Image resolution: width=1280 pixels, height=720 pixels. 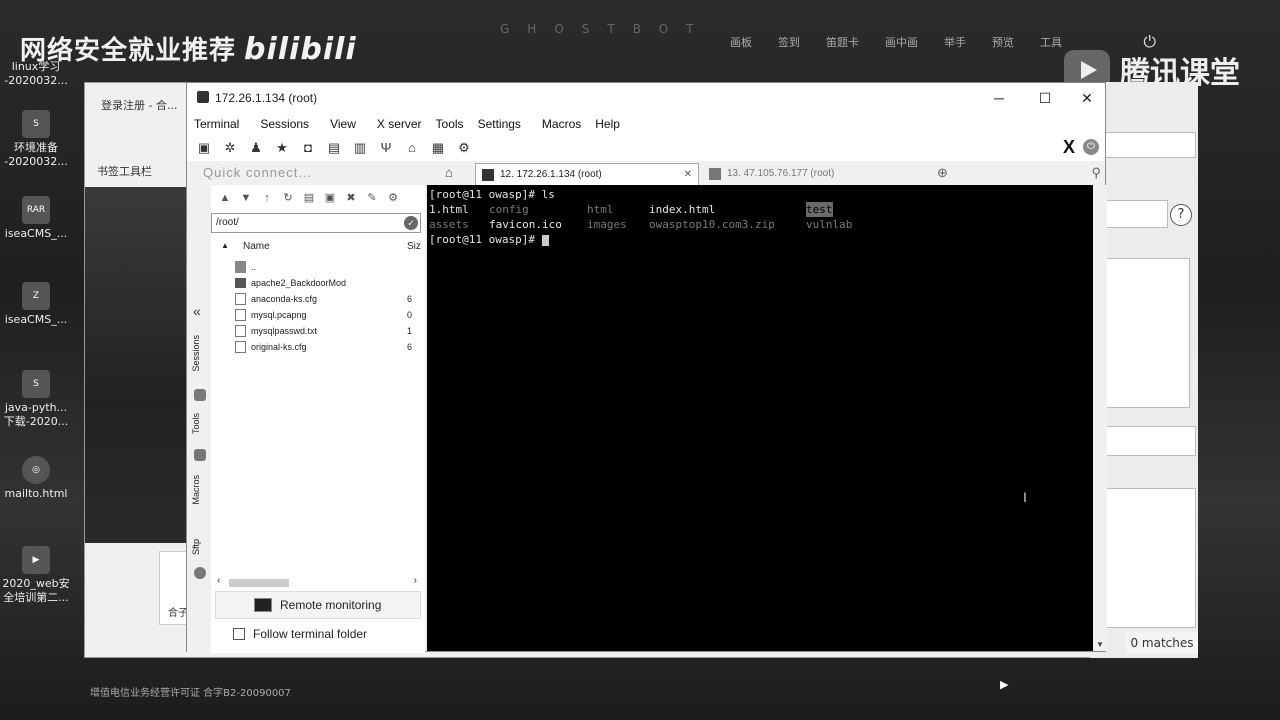 What do you see at coordinates (300, 49) in the screenshot?
I see `bilibili-logo: bilibili` at bounding box center [300, 49].